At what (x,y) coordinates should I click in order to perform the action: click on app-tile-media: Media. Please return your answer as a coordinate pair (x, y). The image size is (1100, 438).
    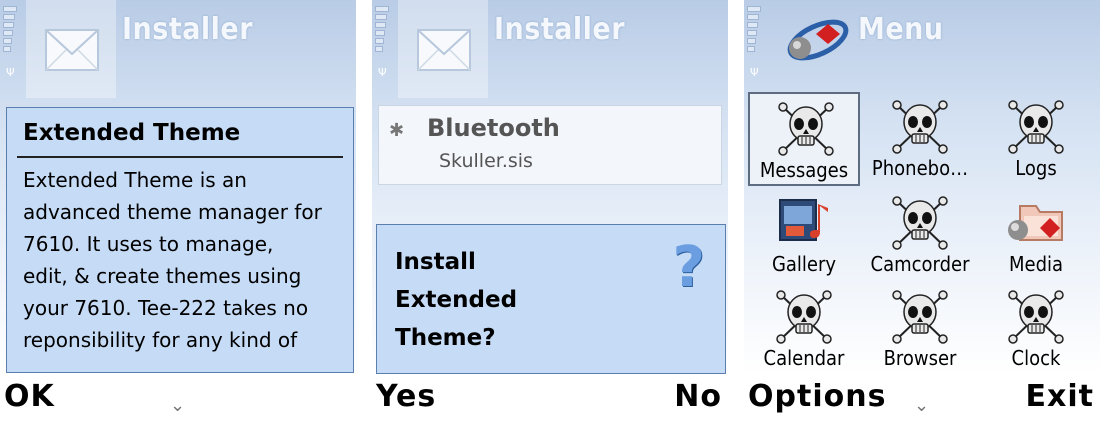
    Looking at the image, I should click on (1036, 235).